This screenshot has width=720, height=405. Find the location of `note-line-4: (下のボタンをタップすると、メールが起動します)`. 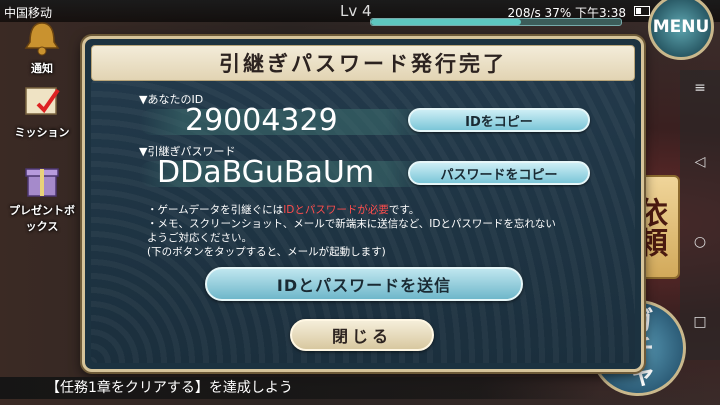

note-line-4: (下のボタンをタップすると、メールが起動します) is located at coordinates (266, 252).